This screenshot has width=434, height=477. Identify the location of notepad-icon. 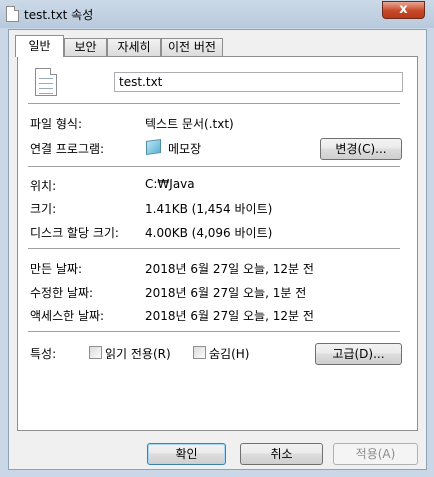
(153, 147).